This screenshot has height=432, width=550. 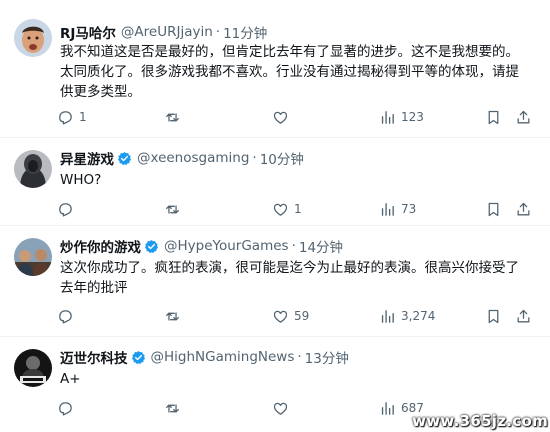 I want to click on display-name: RJ马哈尔, so click(x=88, y=32).